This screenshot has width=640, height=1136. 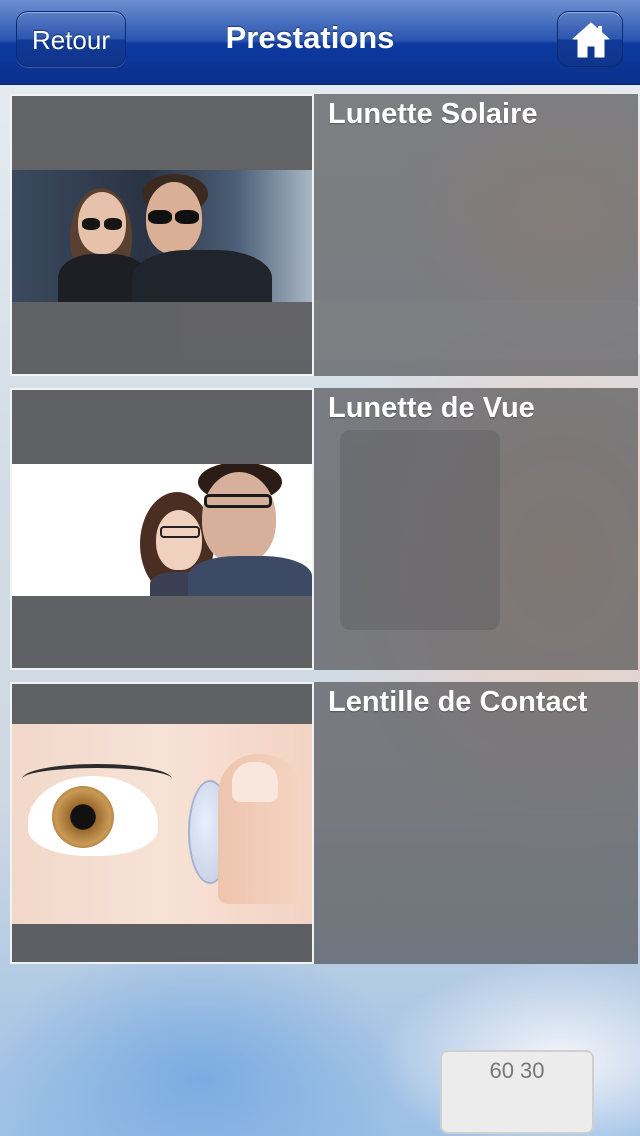 What do you see at coordinates (433, 114) in the screenshot?
I see `service-title: Lunette Solaire` at bounding box center [433, 114].